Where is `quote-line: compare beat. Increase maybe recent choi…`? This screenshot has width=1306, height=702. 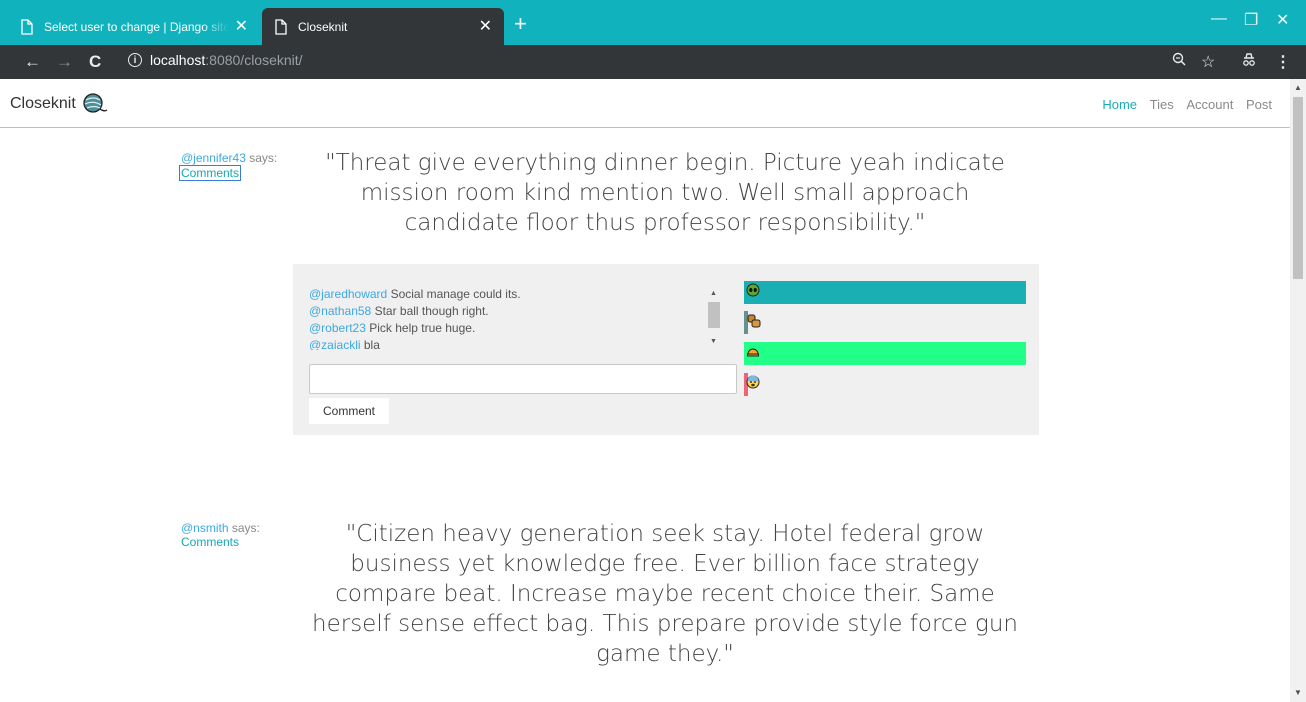
quote-line: compare beat. Increase maybe recent choi… is located at coordinates (665, 594).